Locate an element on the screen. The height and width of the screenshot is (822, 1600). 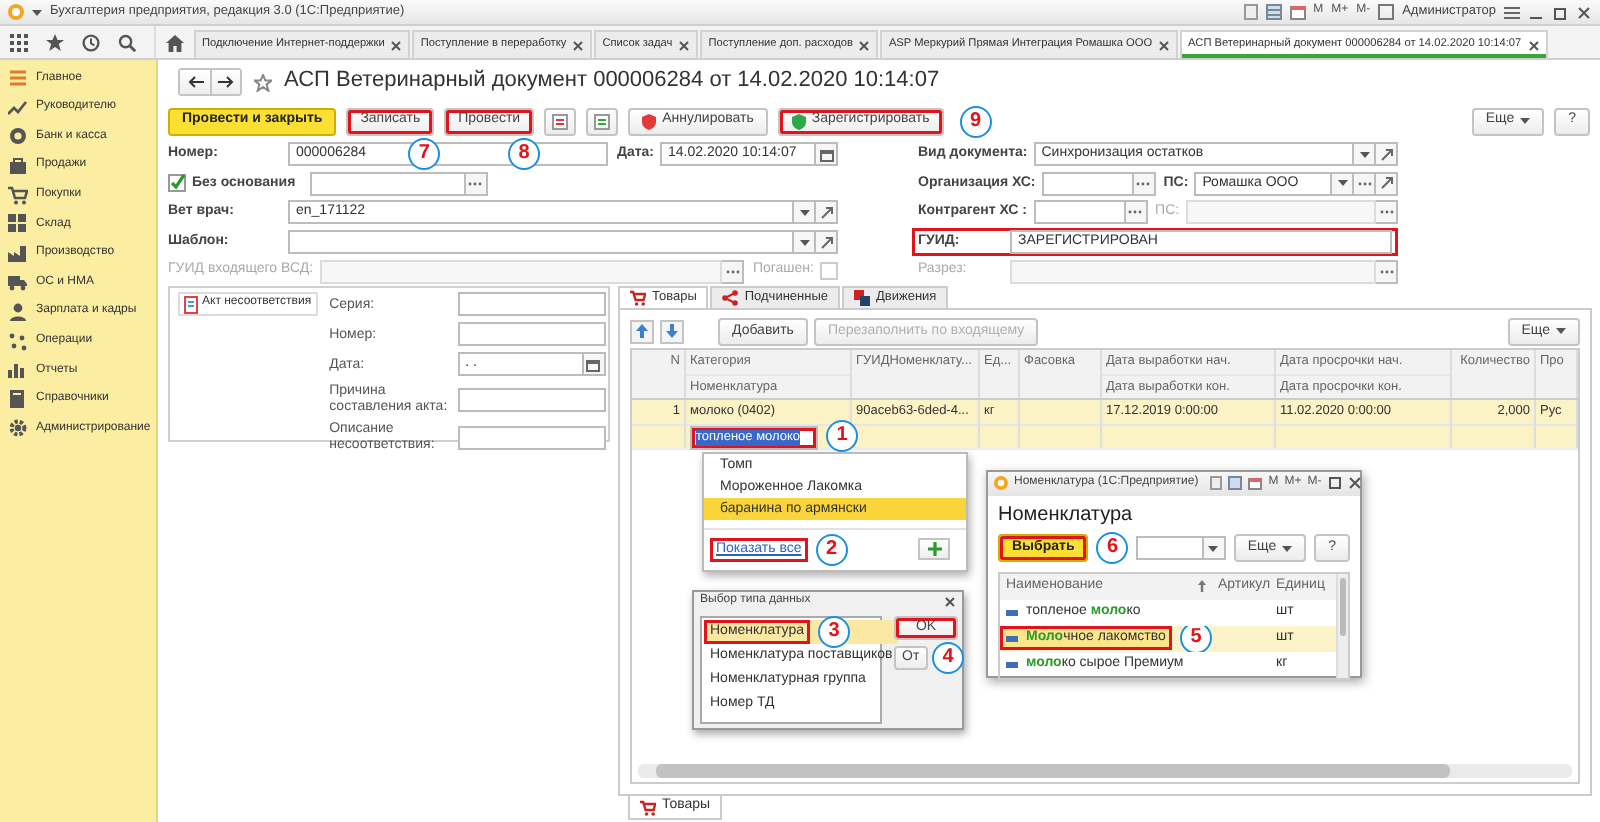
menu-icon is located at coordinates (1512, 12).